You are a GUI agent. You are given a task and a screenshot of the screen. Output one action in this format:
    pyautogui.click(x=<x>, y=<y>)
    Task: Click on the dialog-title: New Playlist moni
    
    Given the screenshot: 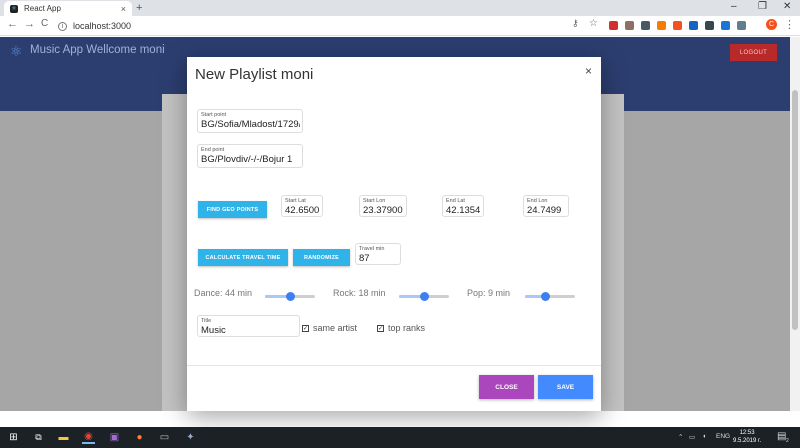 What is the action you would take?
    pyautogui.click(x=254, y=74)
    